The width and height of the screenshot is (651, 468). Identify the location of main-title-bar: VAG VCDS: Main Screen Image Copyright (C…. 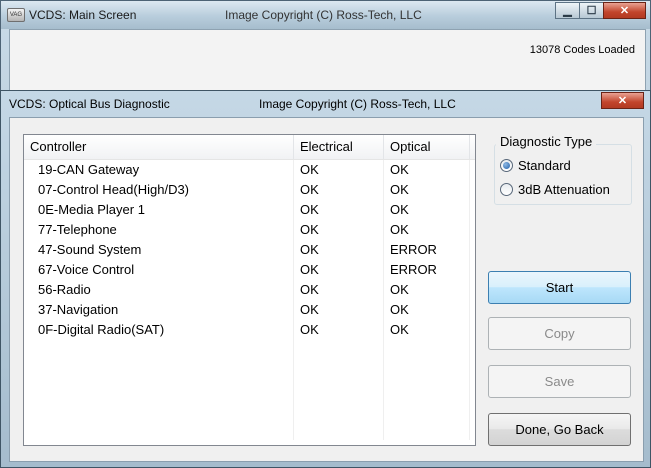
(325, 15).